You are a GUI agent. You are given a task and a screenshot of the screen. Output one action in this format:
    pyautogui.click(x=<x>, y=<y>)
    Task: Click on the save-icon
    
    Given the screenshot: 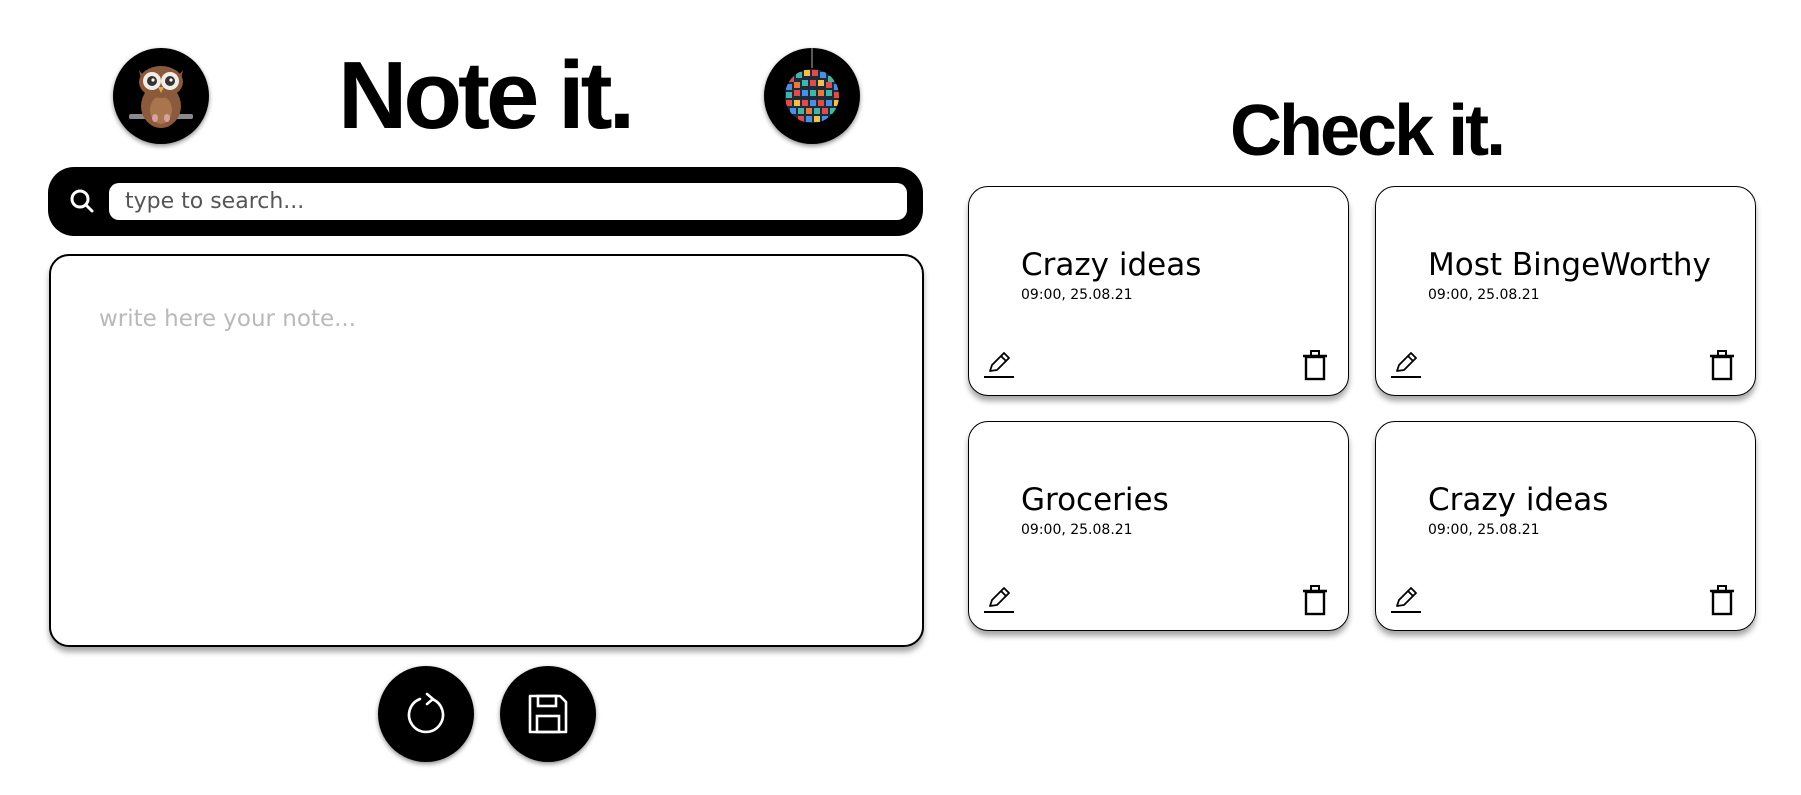 What is the action you would take?
    pyautogui.click(x=548, y=714)
    